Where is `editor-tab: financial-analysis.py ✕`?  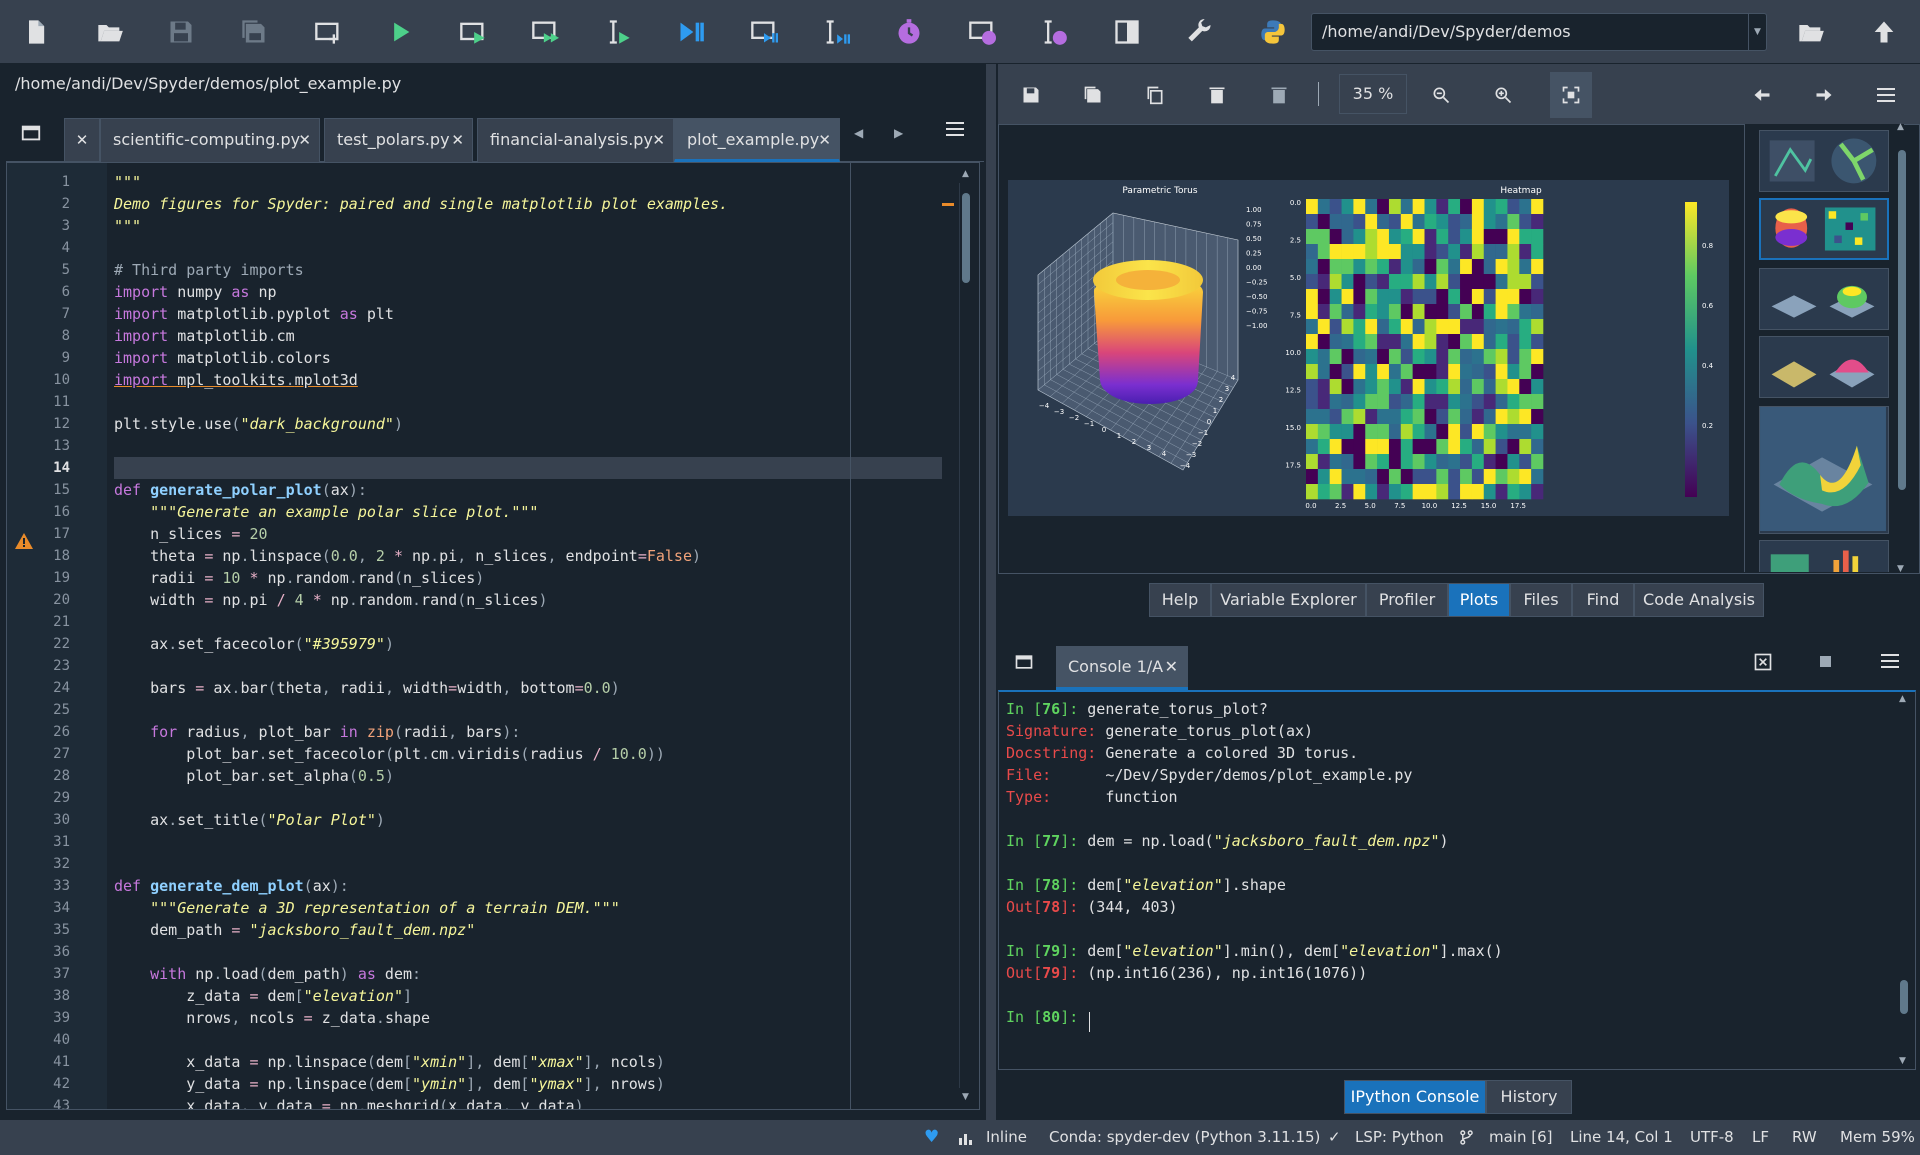
editor-tab: financial-analysis.py ✕ is located at coordinates (575, 140).